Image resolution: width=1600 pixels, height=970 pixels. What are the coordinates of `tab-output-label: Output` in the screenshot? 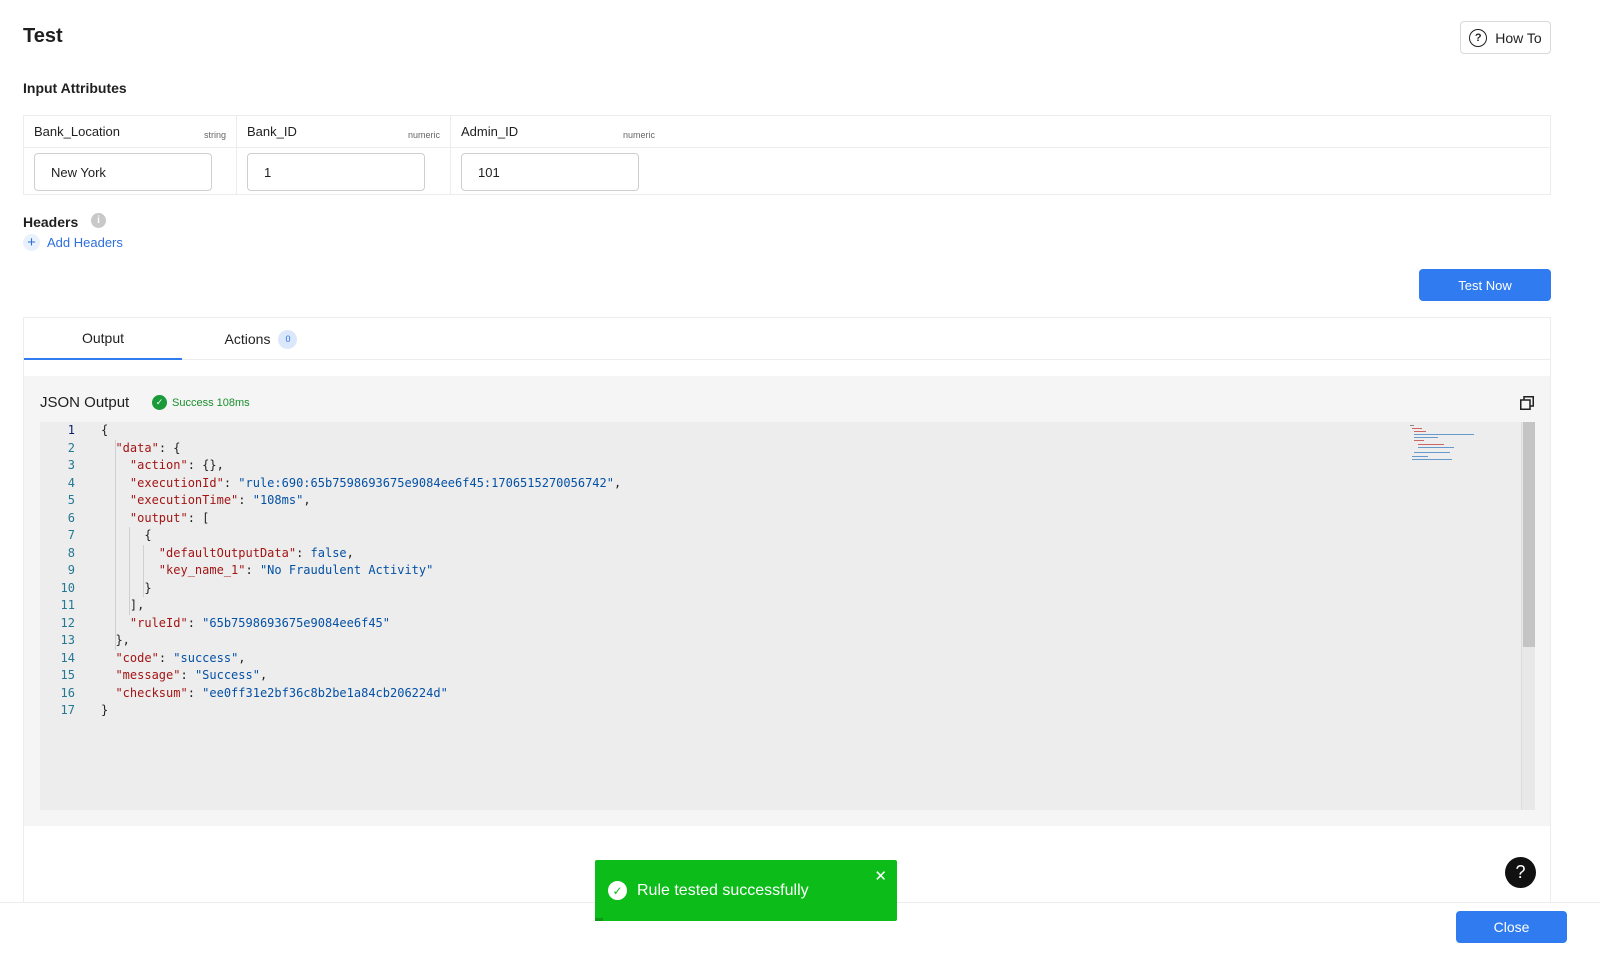 It's located at (103, 338).